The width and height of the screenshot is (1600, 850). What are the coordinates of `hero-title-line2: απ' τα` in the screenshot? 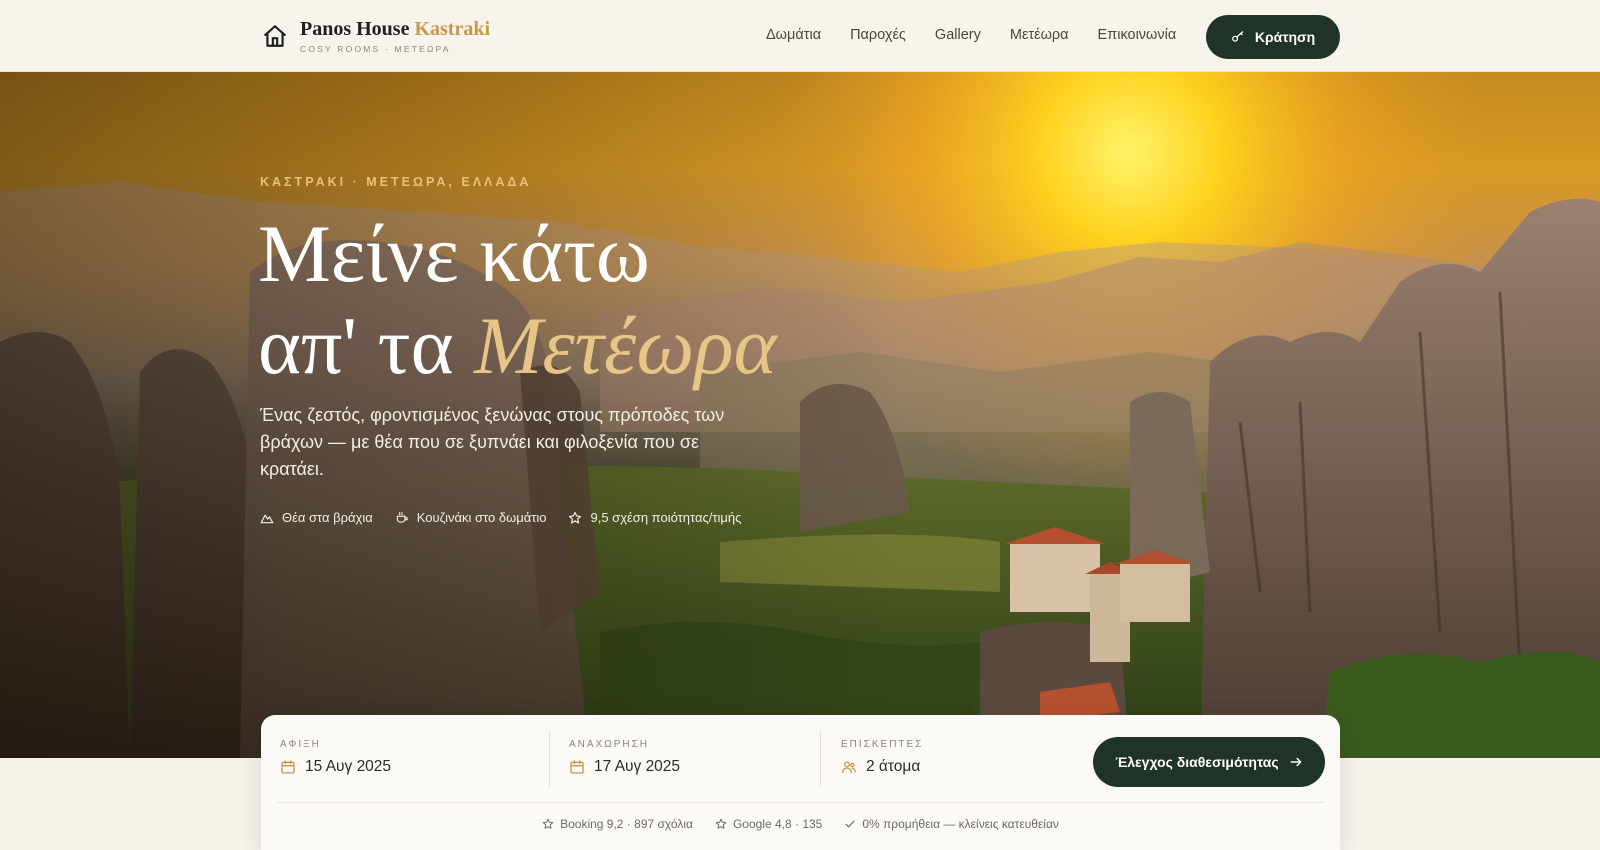 It's located at (356, 345).